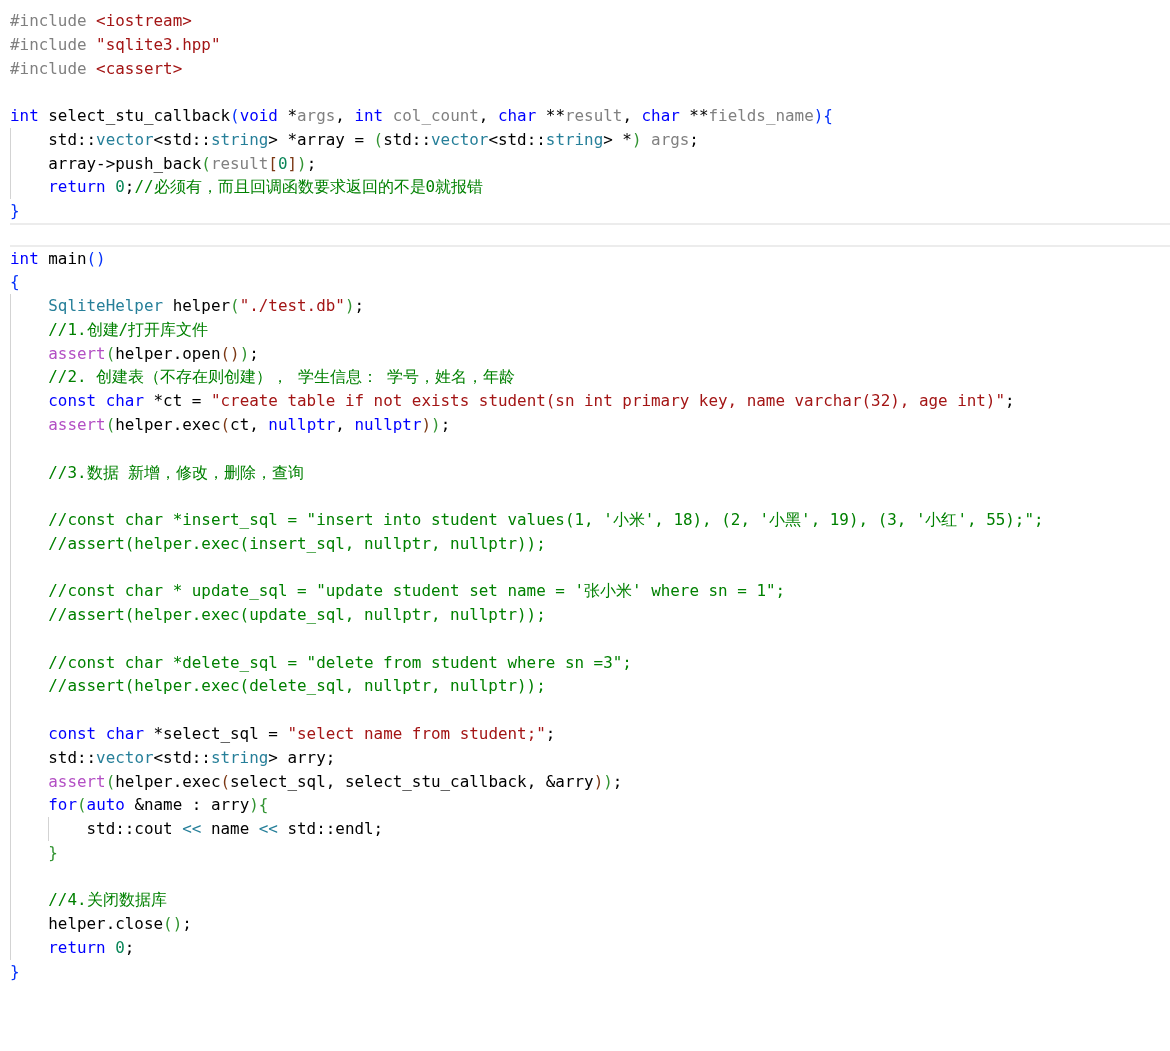 Image resolution: width=1170 pixels, height=1051 pixels. Describe the element at coordinates (249, 425) in the screenshot. I see `code-line: assert(helper.exec(ct, nullptr, nullptr));` at that location.